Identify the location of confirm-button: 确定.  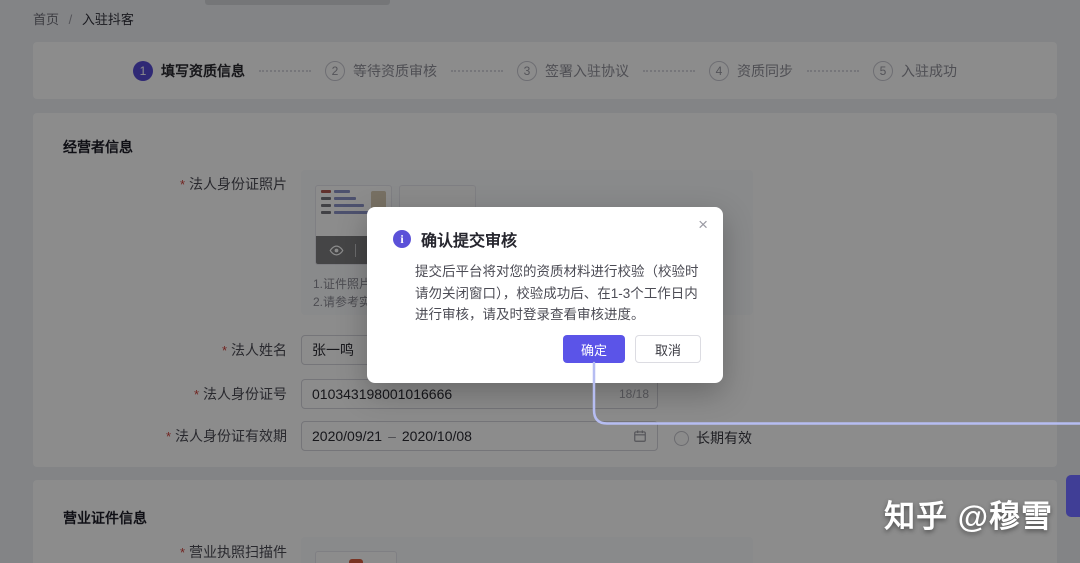
(594, 349).